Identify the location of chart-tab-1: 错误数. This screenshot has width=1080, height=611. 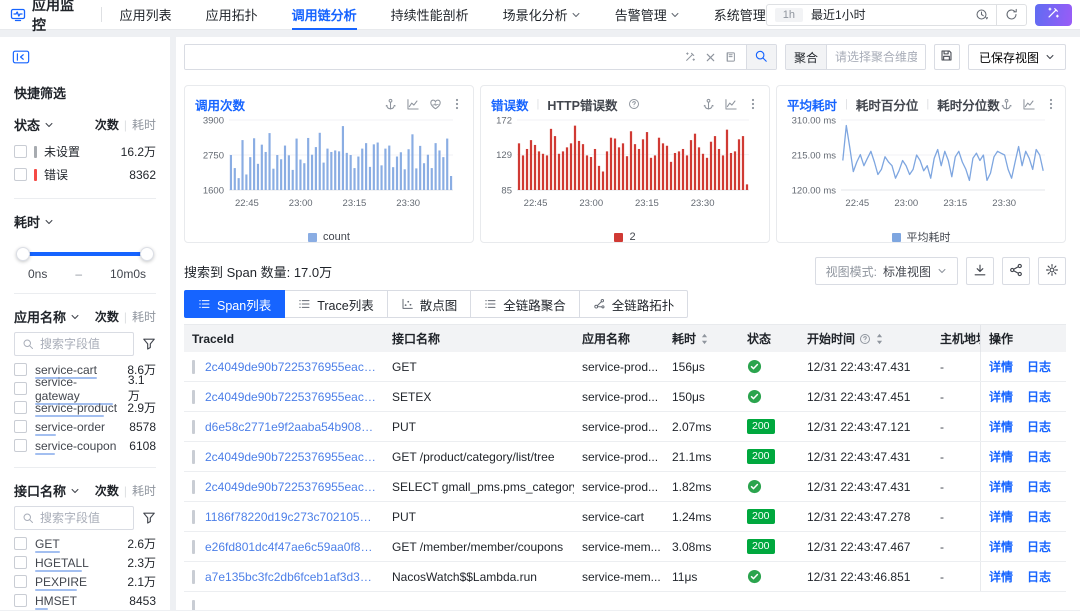
(510, 104).